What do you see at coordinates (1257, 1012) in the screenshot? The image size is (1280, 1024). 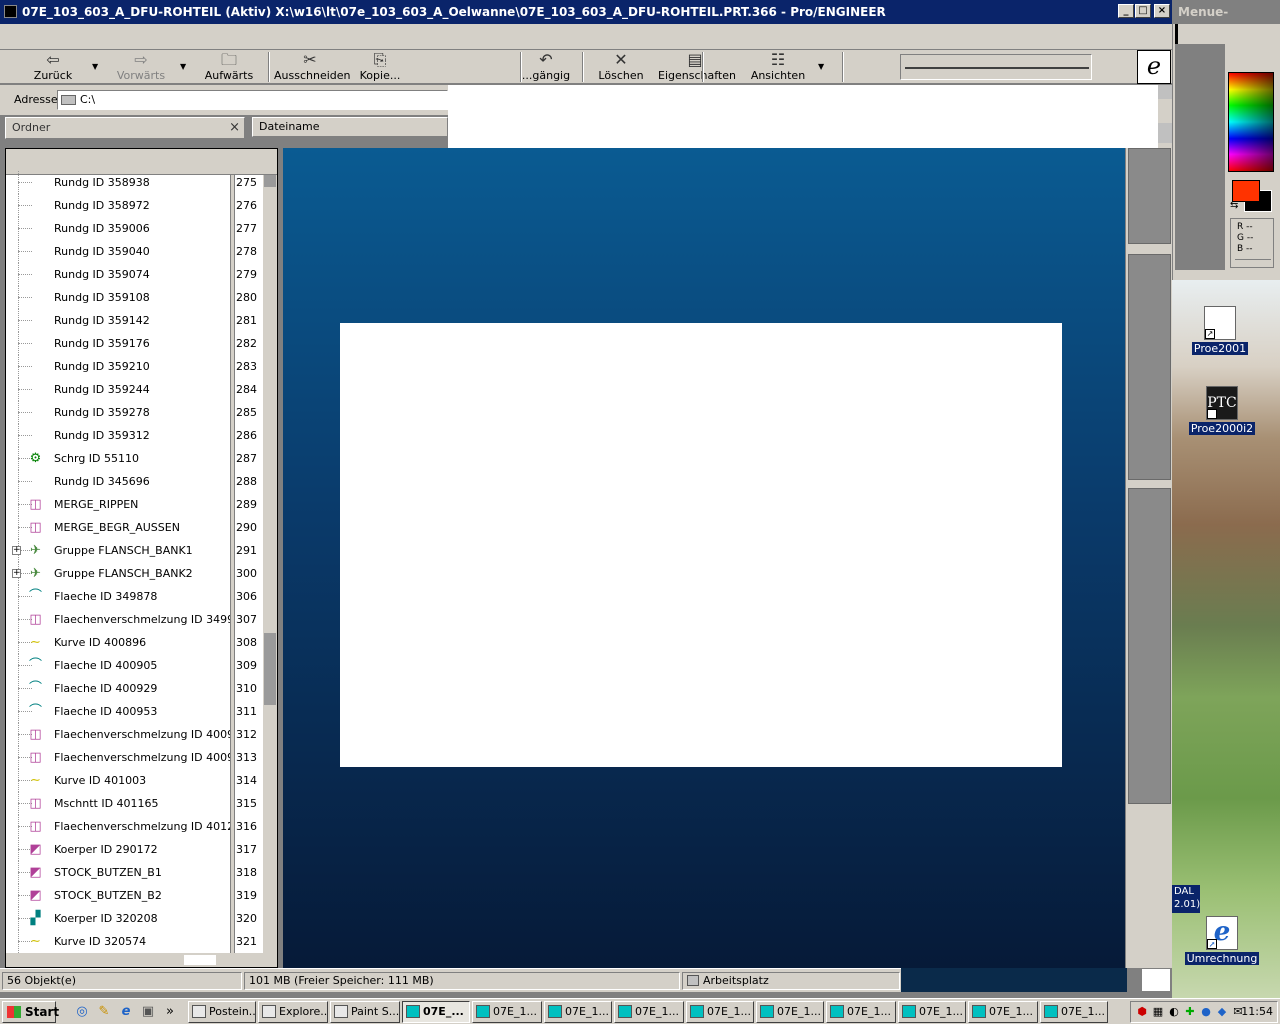 I see `clock: 11:54` at bounding box center [1257, 1012].